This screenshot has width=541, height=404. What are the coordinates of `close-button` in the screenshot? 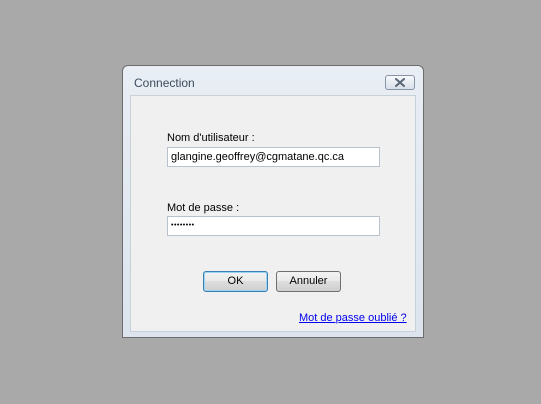 It's located at (400, 82).